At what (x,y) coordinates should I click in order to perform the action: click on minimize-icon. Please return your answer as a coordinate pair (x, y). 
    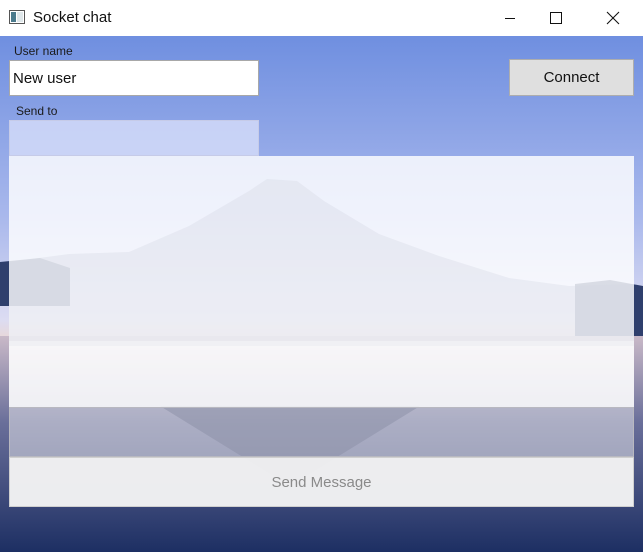
    Looking at the image, I should click on (510, 18).